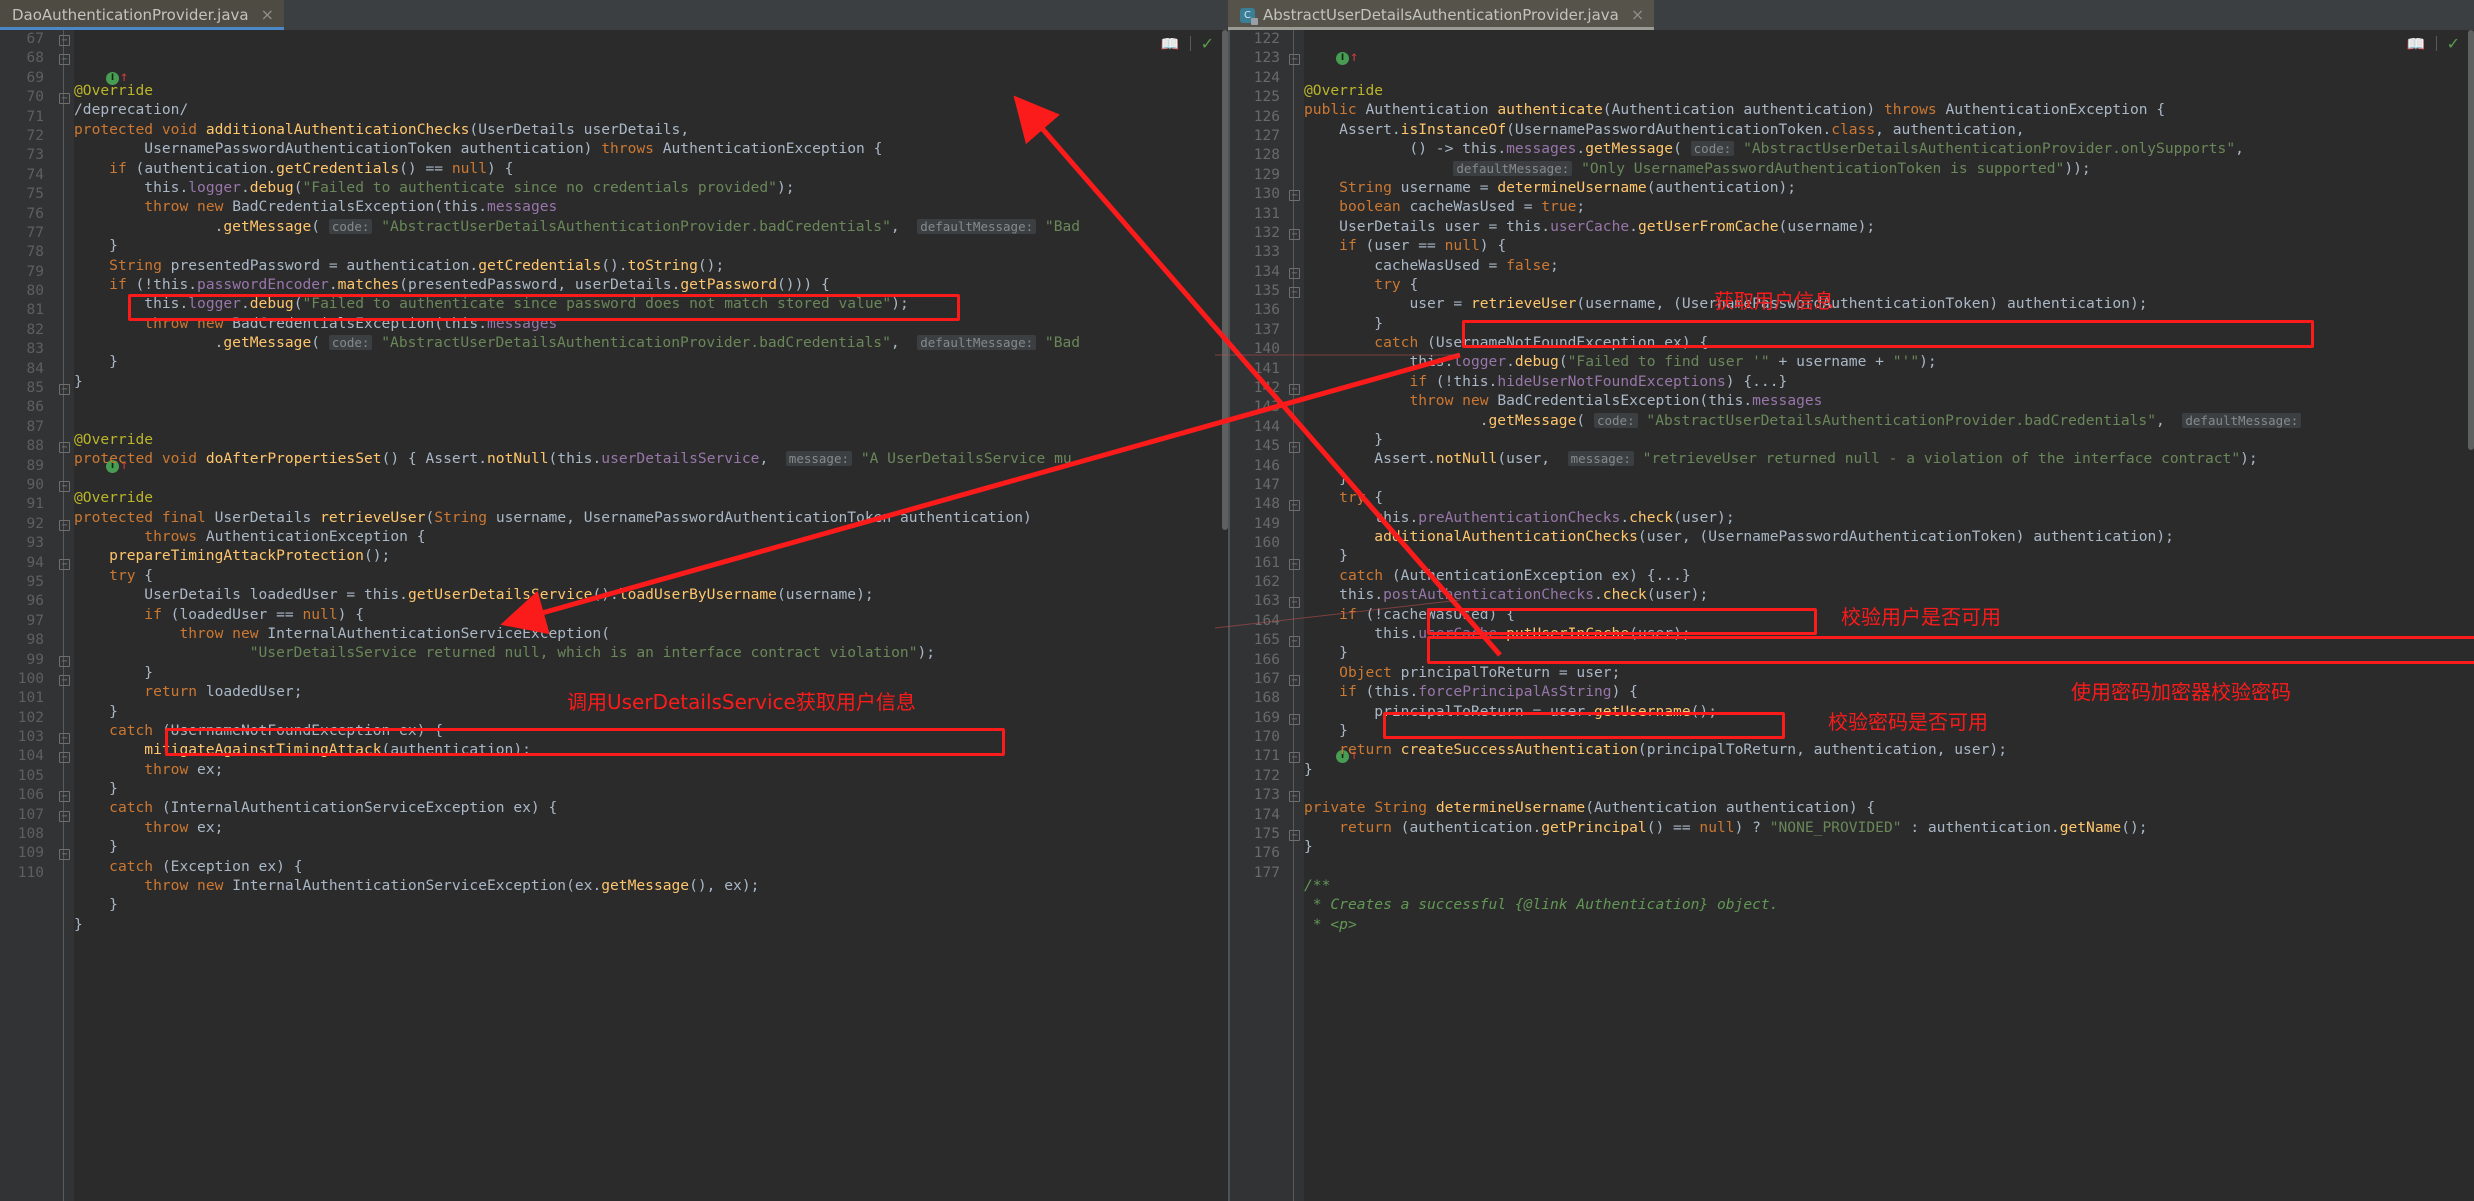 The image size is (2474, 1201). What do you see at coordinates (24, 349) in the screenshot?
I see `gutter-line: 83` at bounding box center [24, 349].